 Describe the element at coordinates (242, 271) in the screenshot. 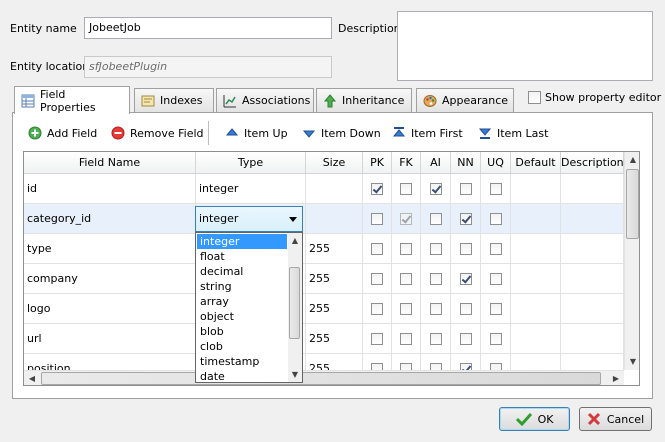

I see `dropdown-option: decimal` at that location.